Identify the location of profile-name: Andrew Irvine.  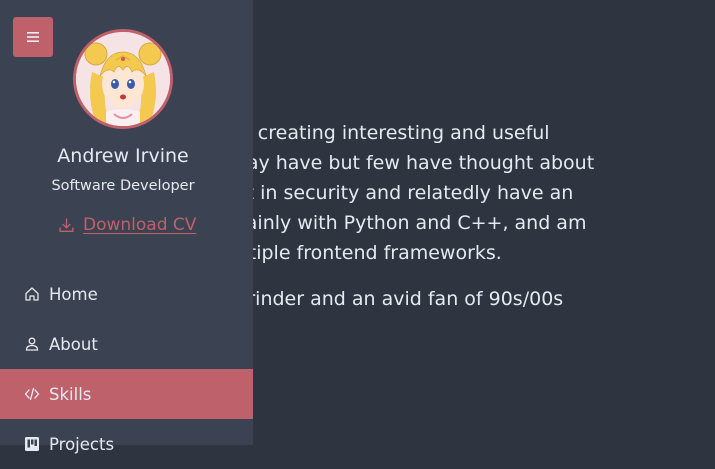
(123, 156).